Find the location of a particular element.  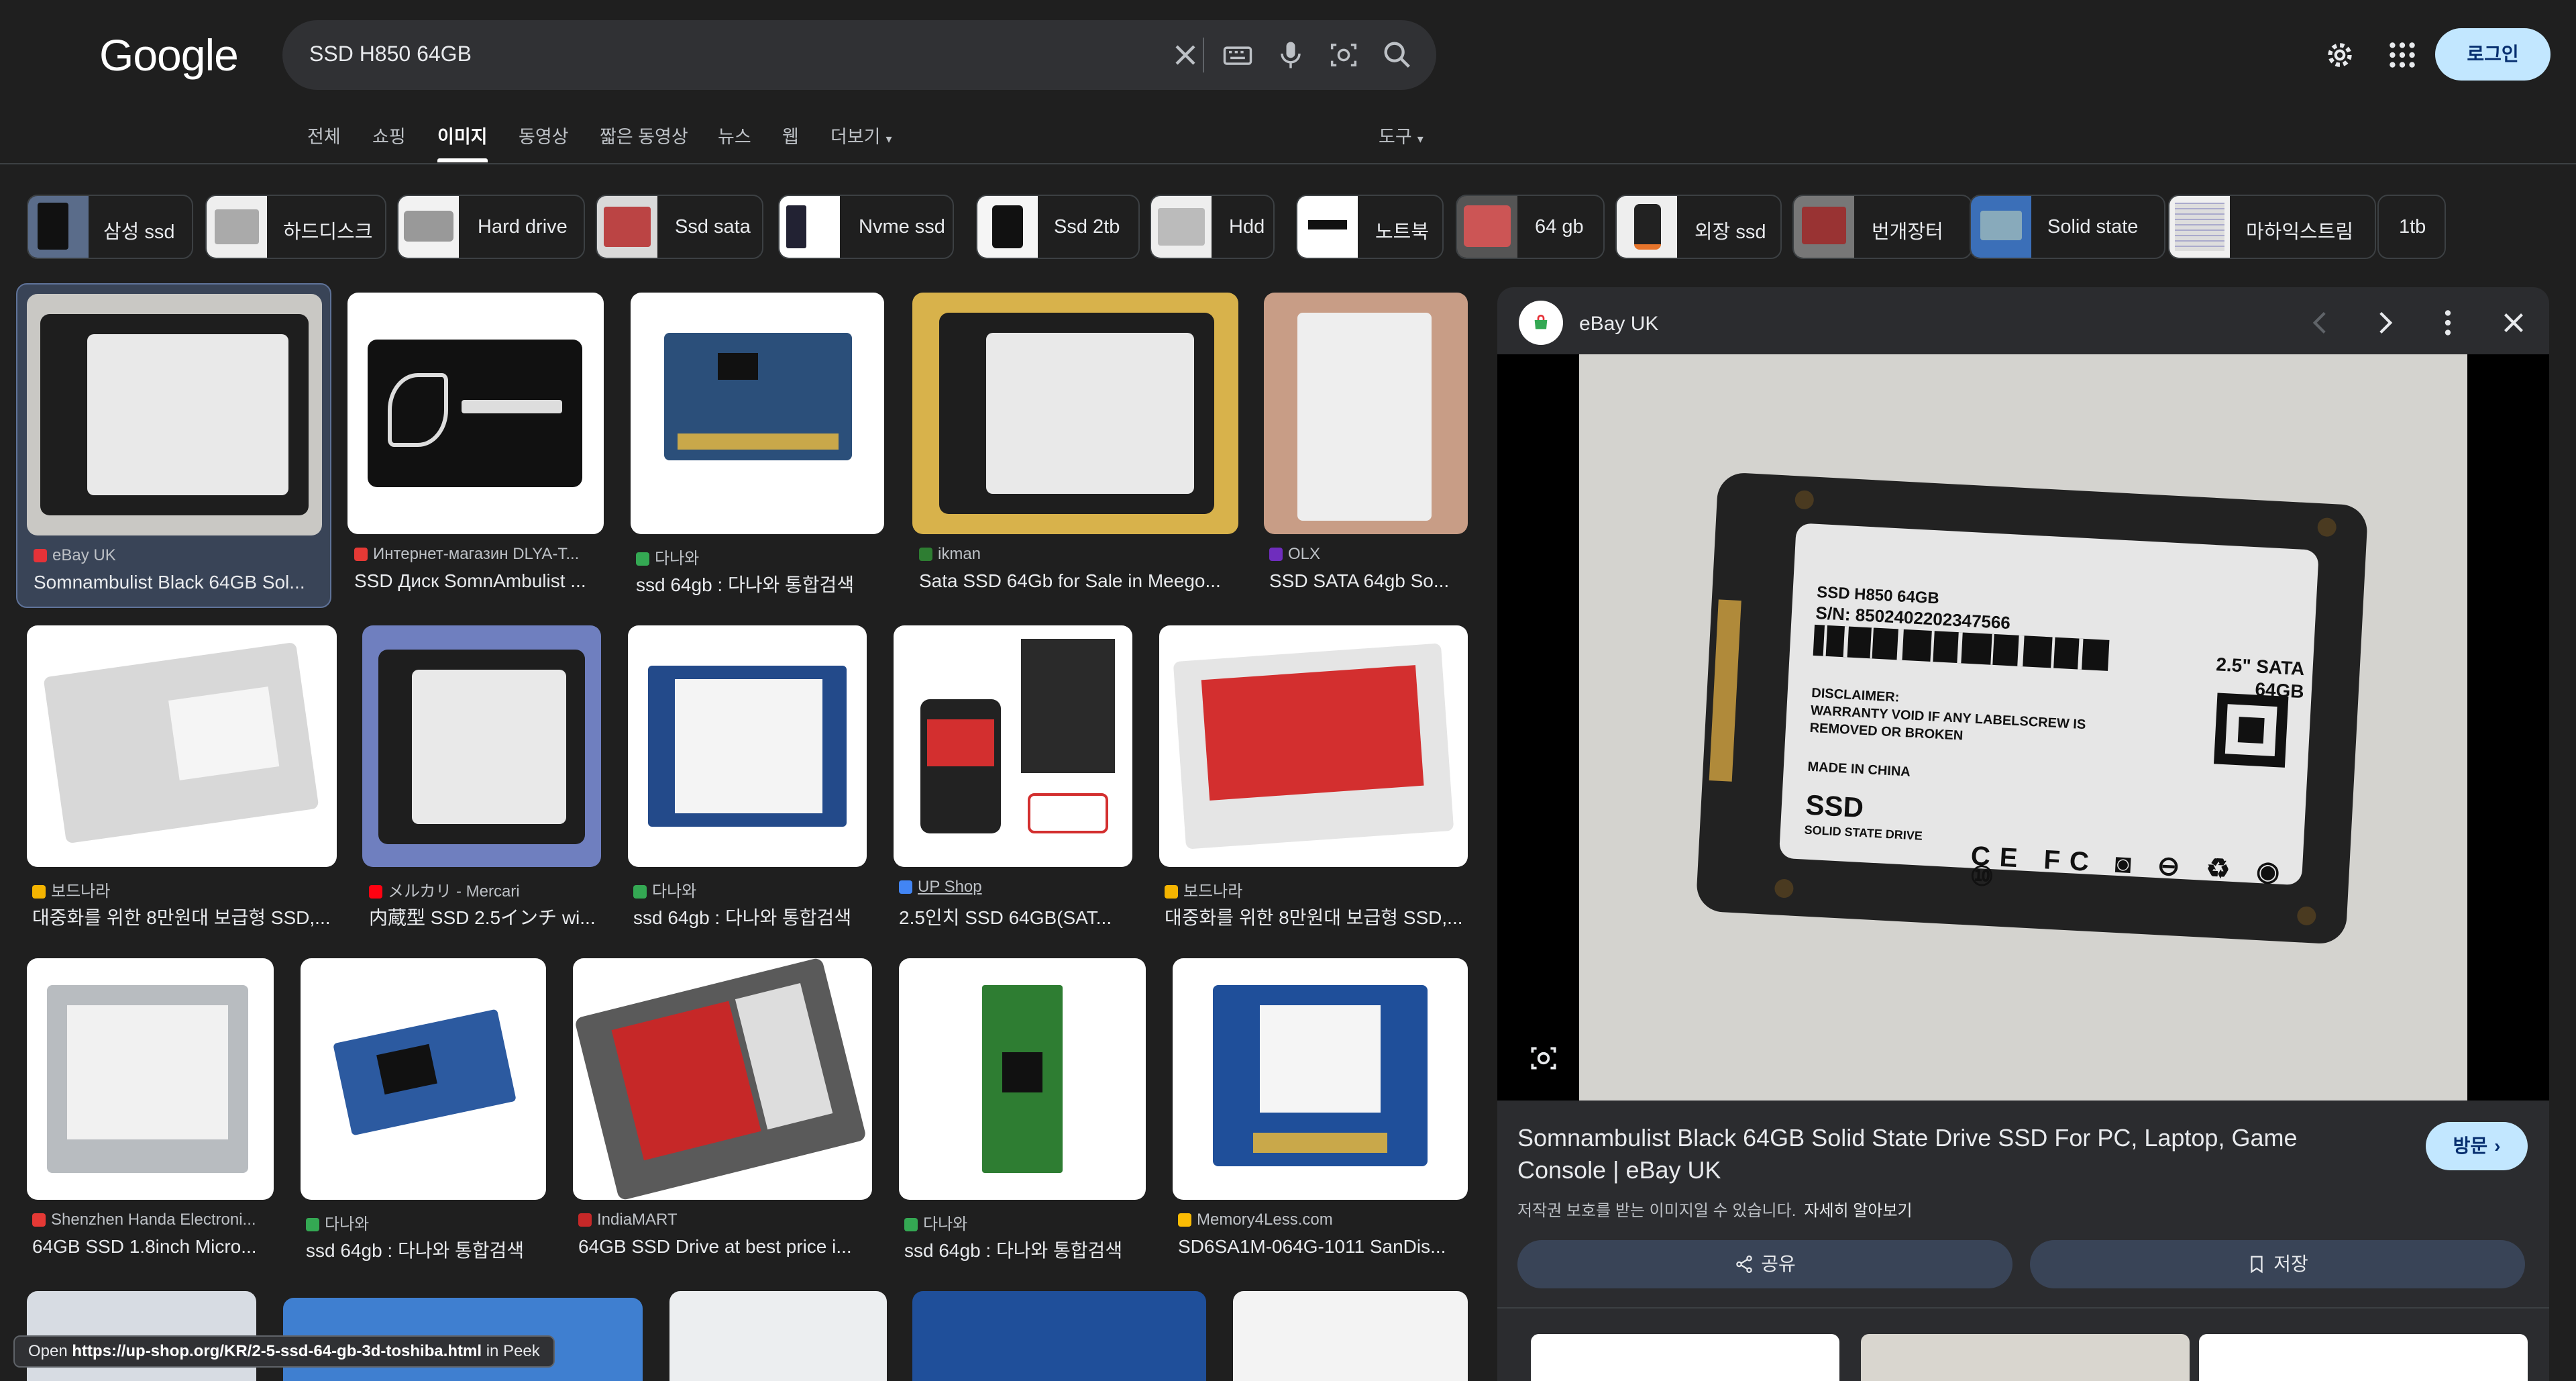

search-input: SSD H850 64GB is located at coordinates (390, 54).